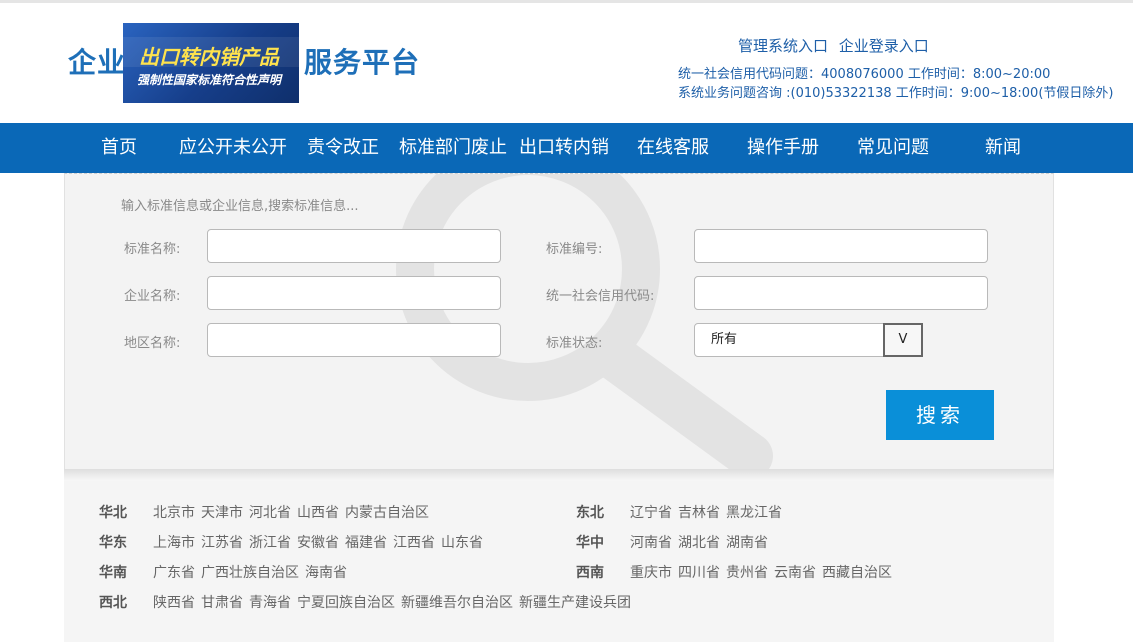 This screenshot has width=1133, height=642. Describe the element at coordinates (789, 340) in the screenshot. I see `status-select: 所有` at that location.